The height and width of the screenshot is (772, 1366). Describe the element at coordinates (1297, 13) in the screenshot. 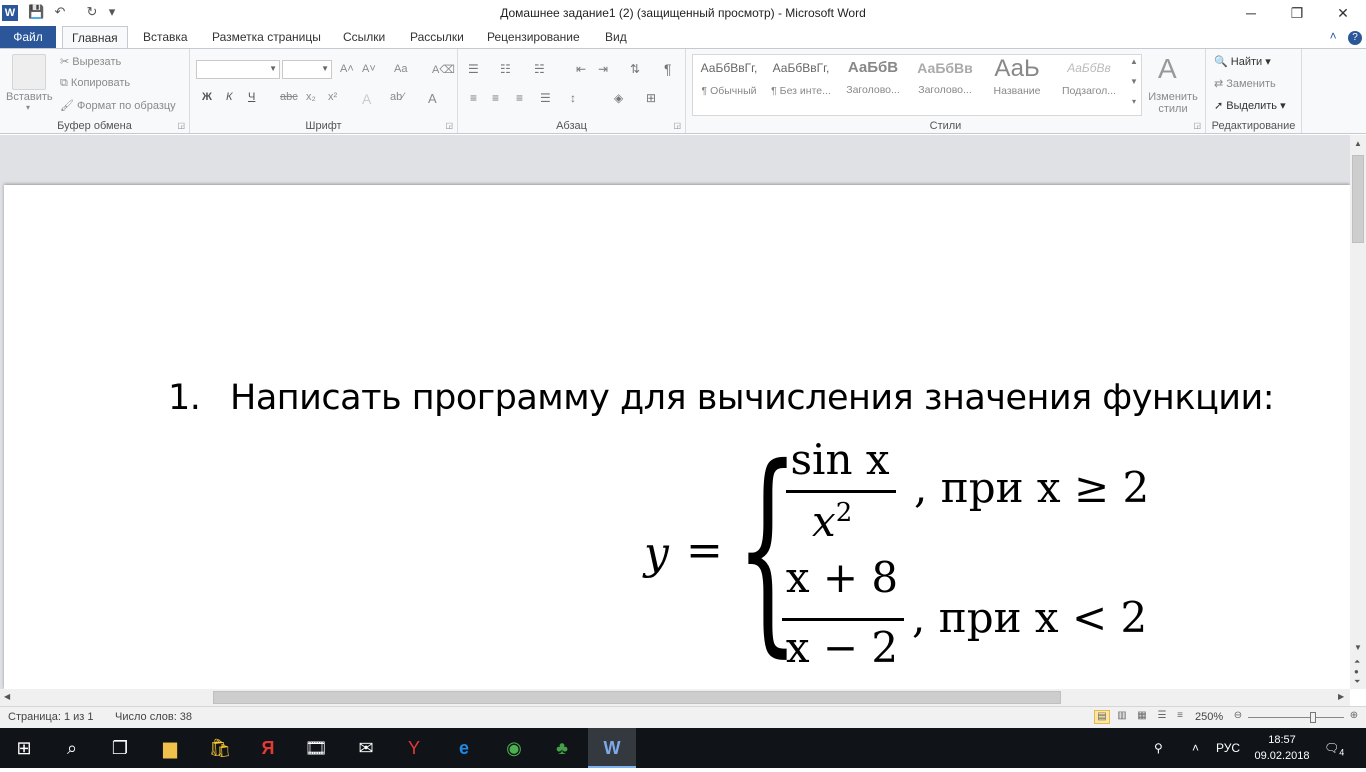

I see `restore-button: ❐` at that location.